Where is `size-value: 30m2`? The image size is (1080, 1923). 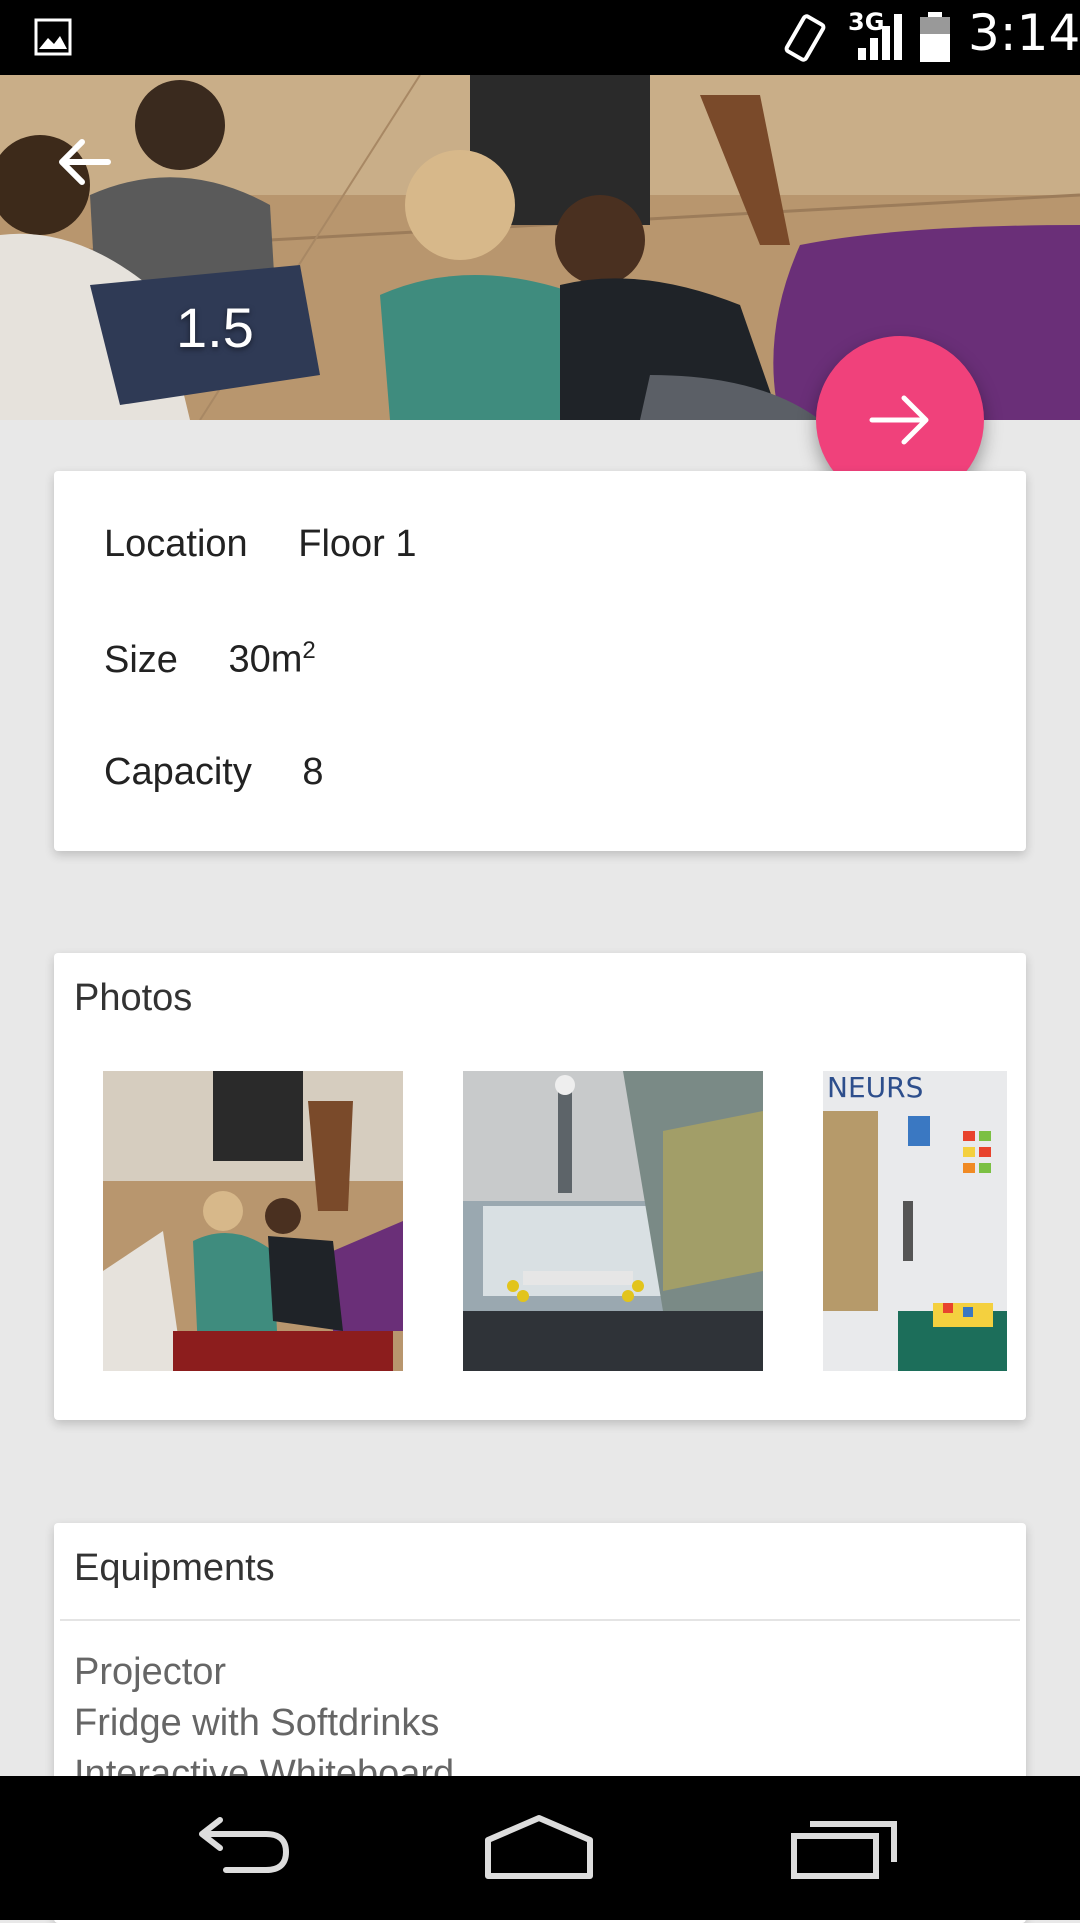 size-value: 30m2 is located at coordinates (271, 659).